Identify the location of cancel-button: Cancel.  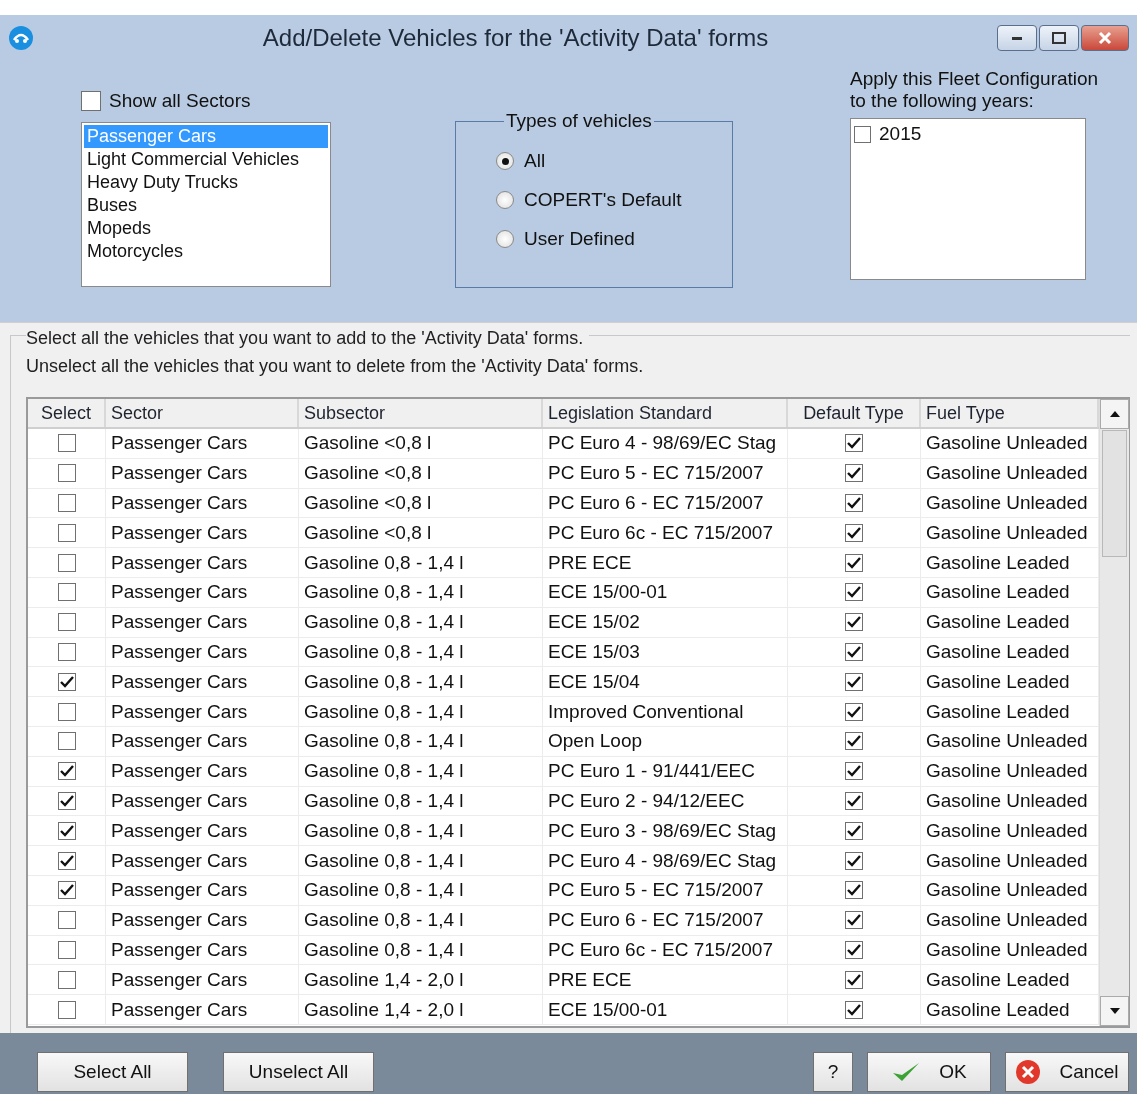
(1067, 1072).